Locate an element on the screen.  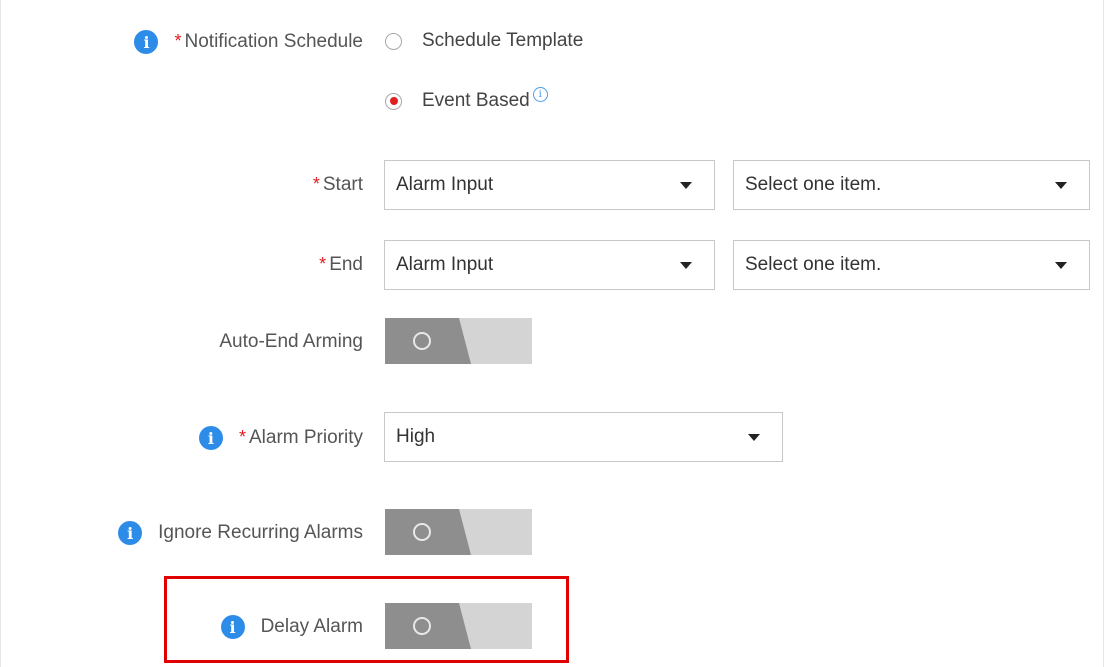
radio-label: Schedule Template is located at coordinates (503, 40).